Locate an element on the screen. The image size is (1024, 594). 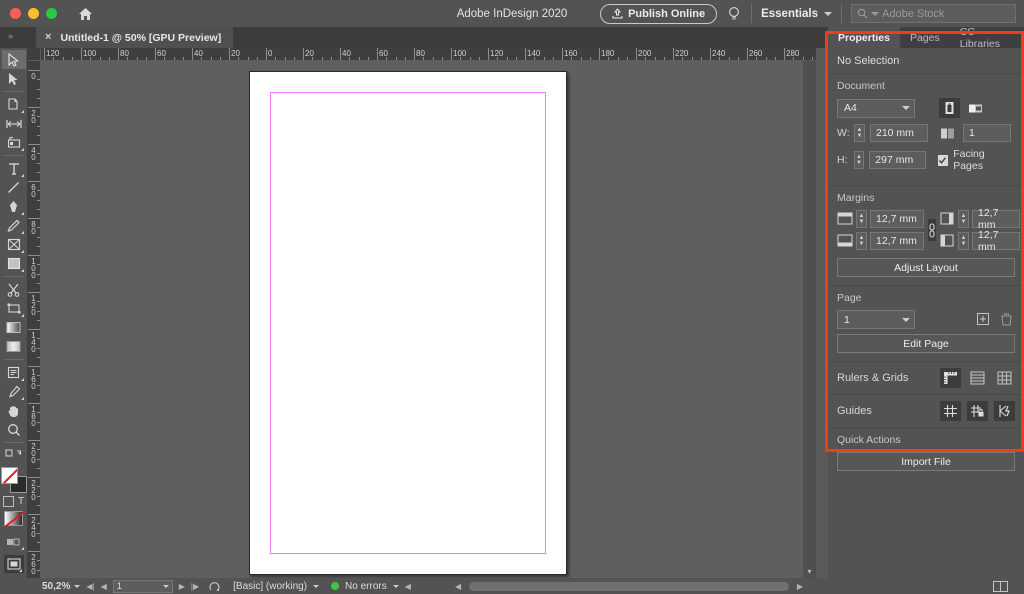
vertical-scrollbar: ▾ is located at coordinates (809, 319).